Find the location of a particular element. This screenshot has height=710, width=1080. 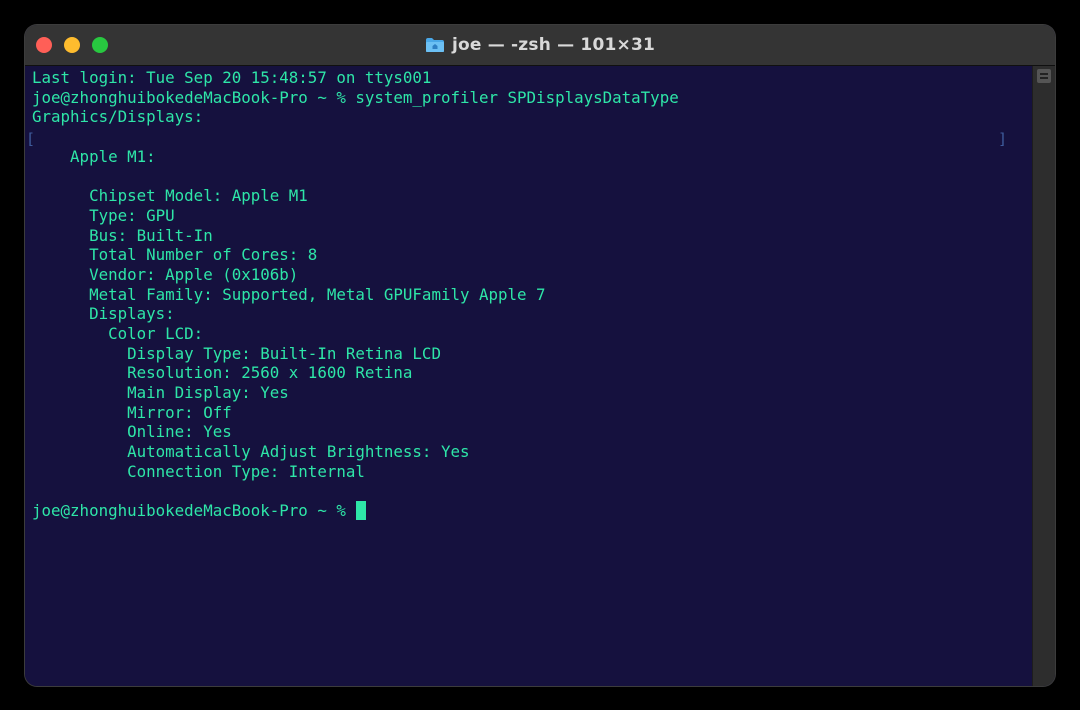

terminal-line: Type: GPU is located at coordinates (103, 215).